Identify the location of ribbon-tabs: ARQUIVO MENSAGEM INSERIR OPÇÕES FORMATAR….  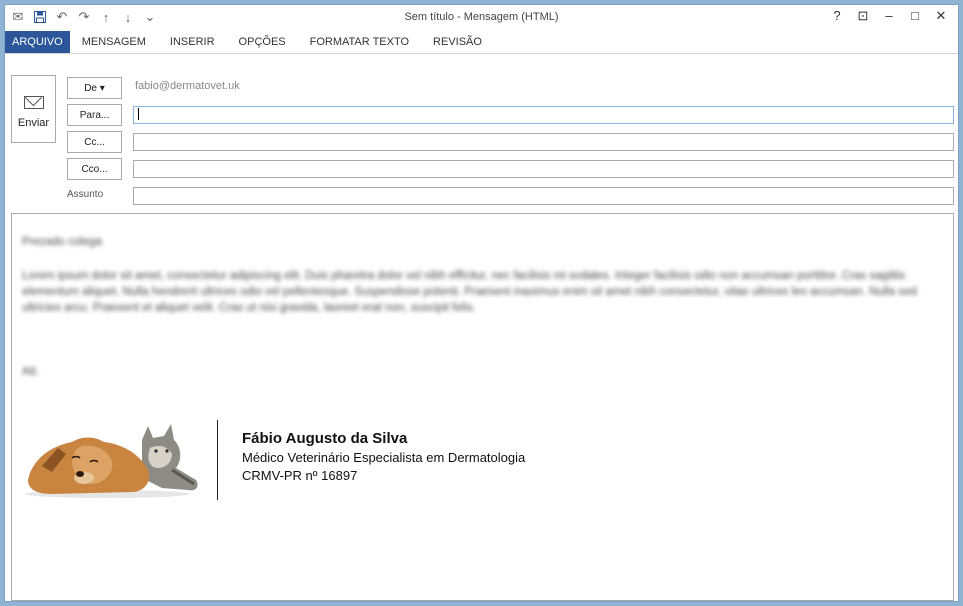
(481, 42).